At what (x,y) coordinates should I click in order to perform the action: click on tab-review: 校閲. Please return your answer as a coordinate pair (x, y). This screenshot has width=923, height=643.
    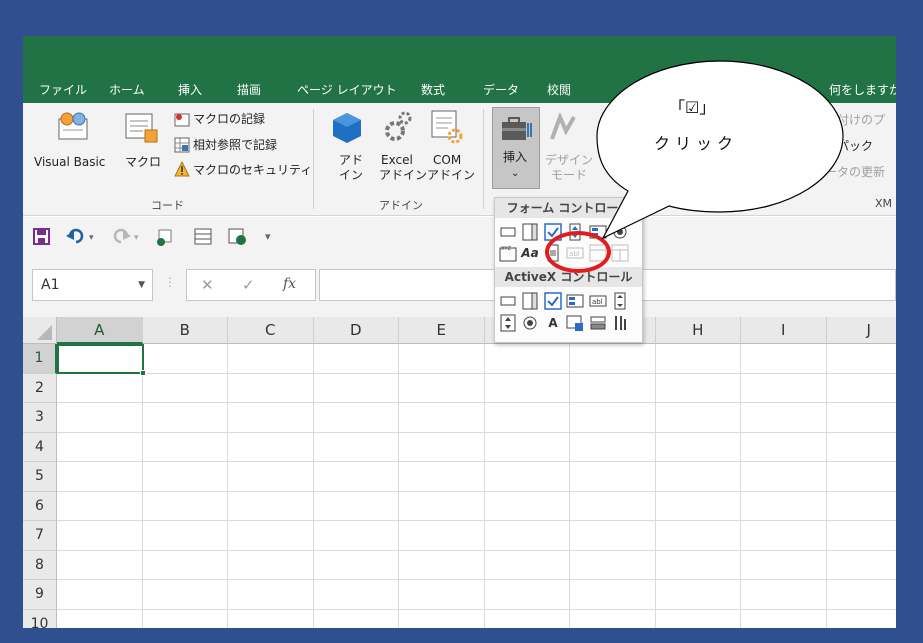
    Looking at the image, I should click on (559, 90).